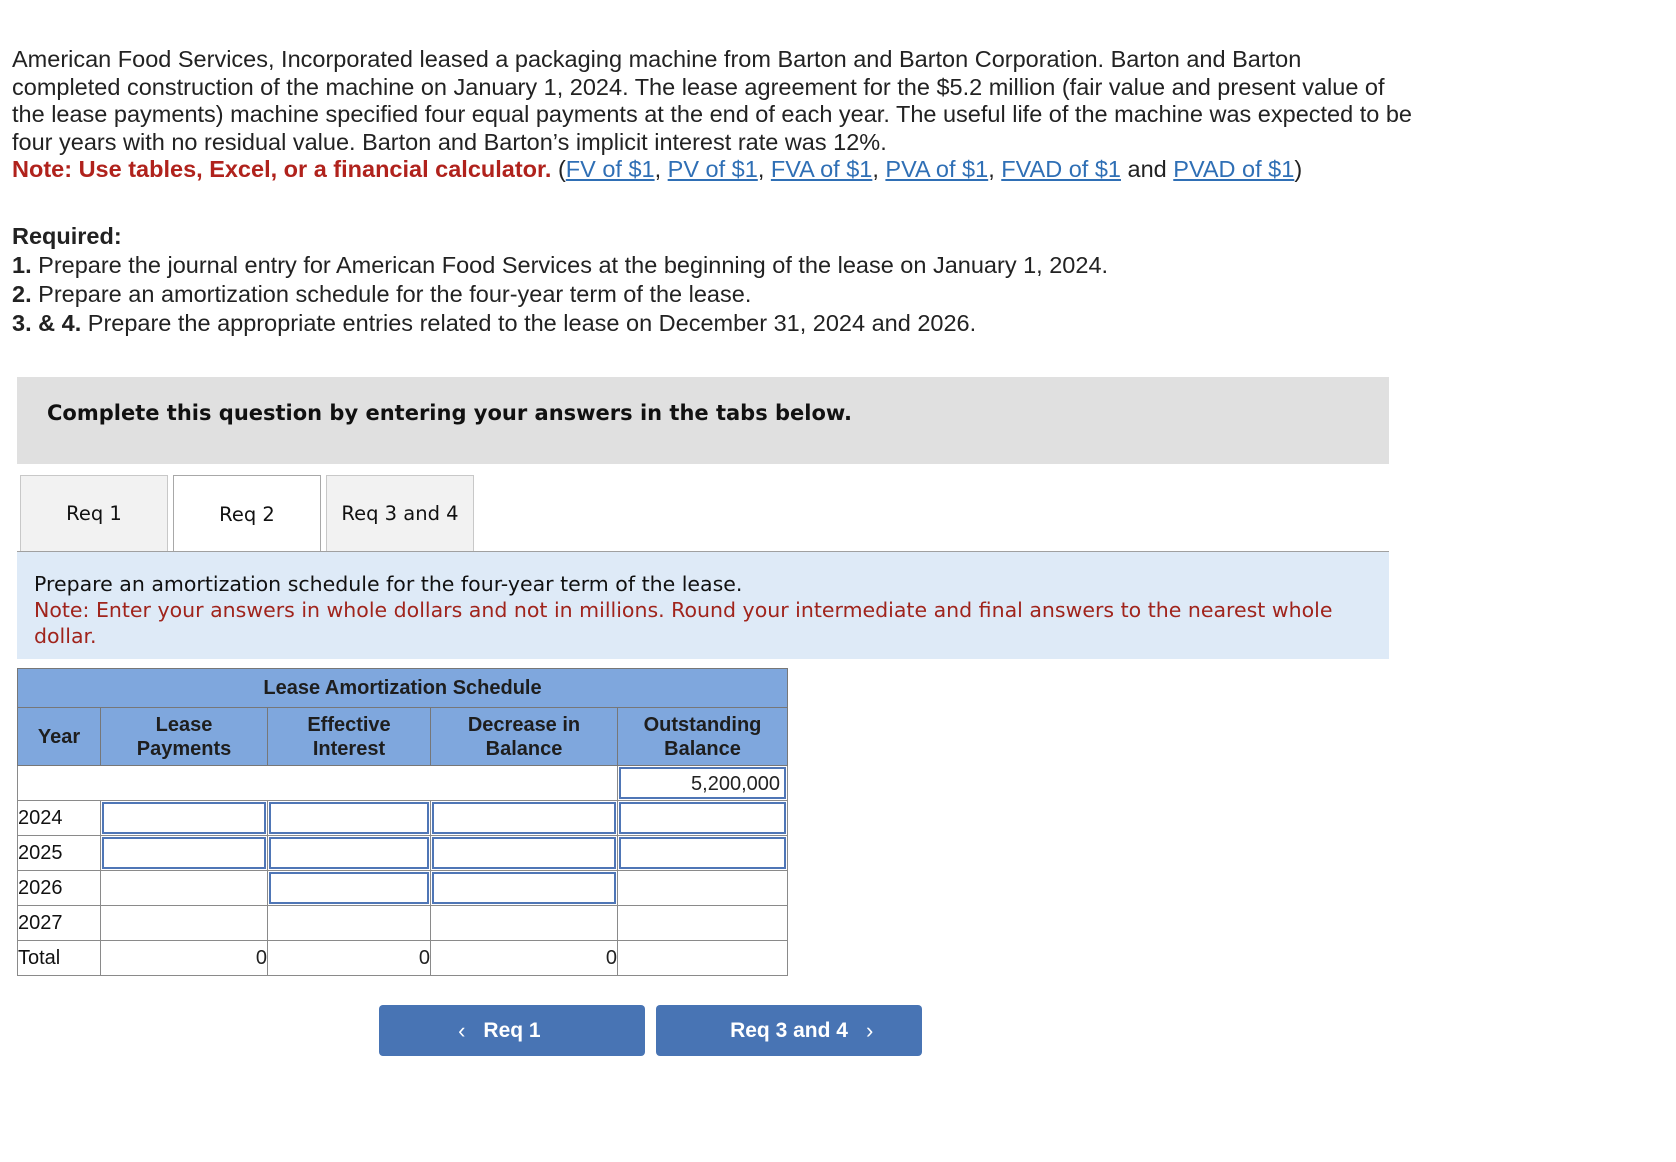 The height and width of the screenshot is (1162, 1676). What do you see at coordinates (59, 888) in the screenshot?
I see `year-cell: 2026` at bounding box center [59, 888].